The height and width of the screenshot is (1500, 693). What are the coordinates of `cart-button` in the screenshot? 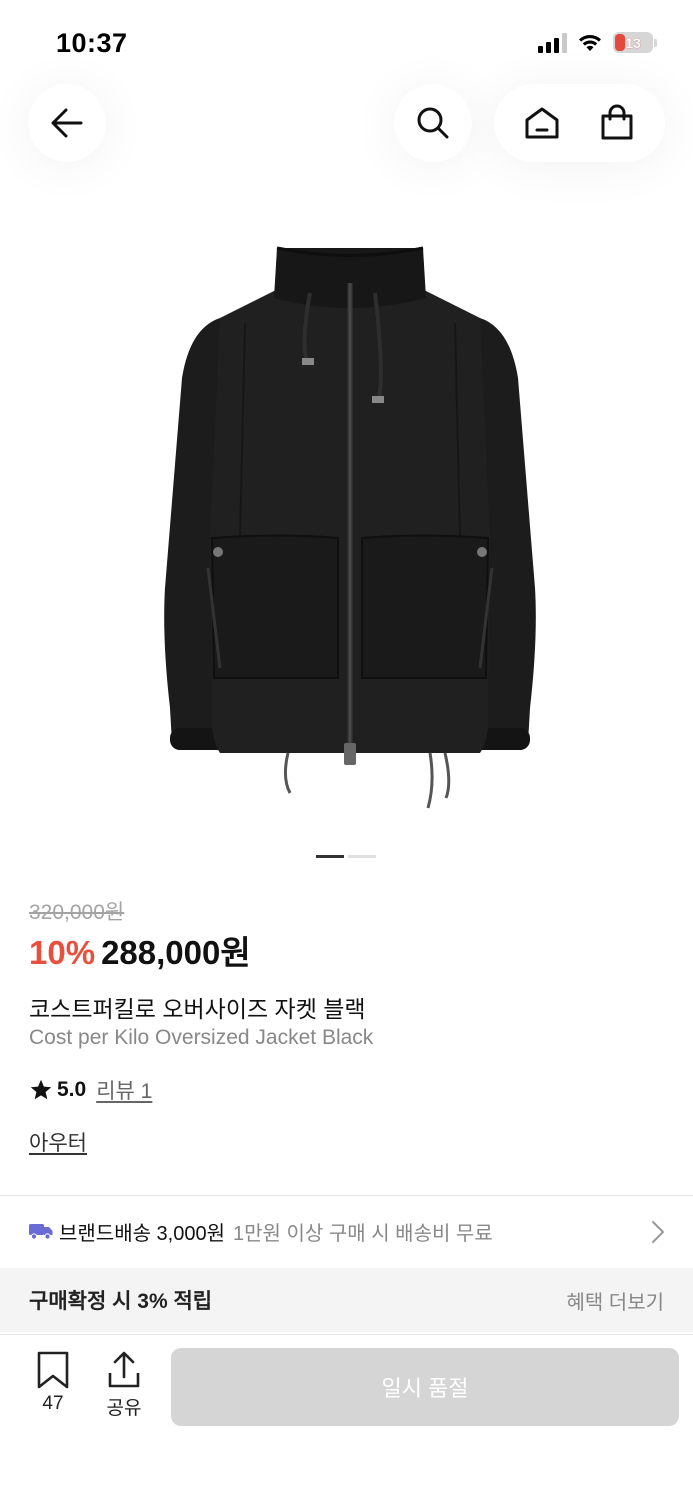 It's located at (617, 123).